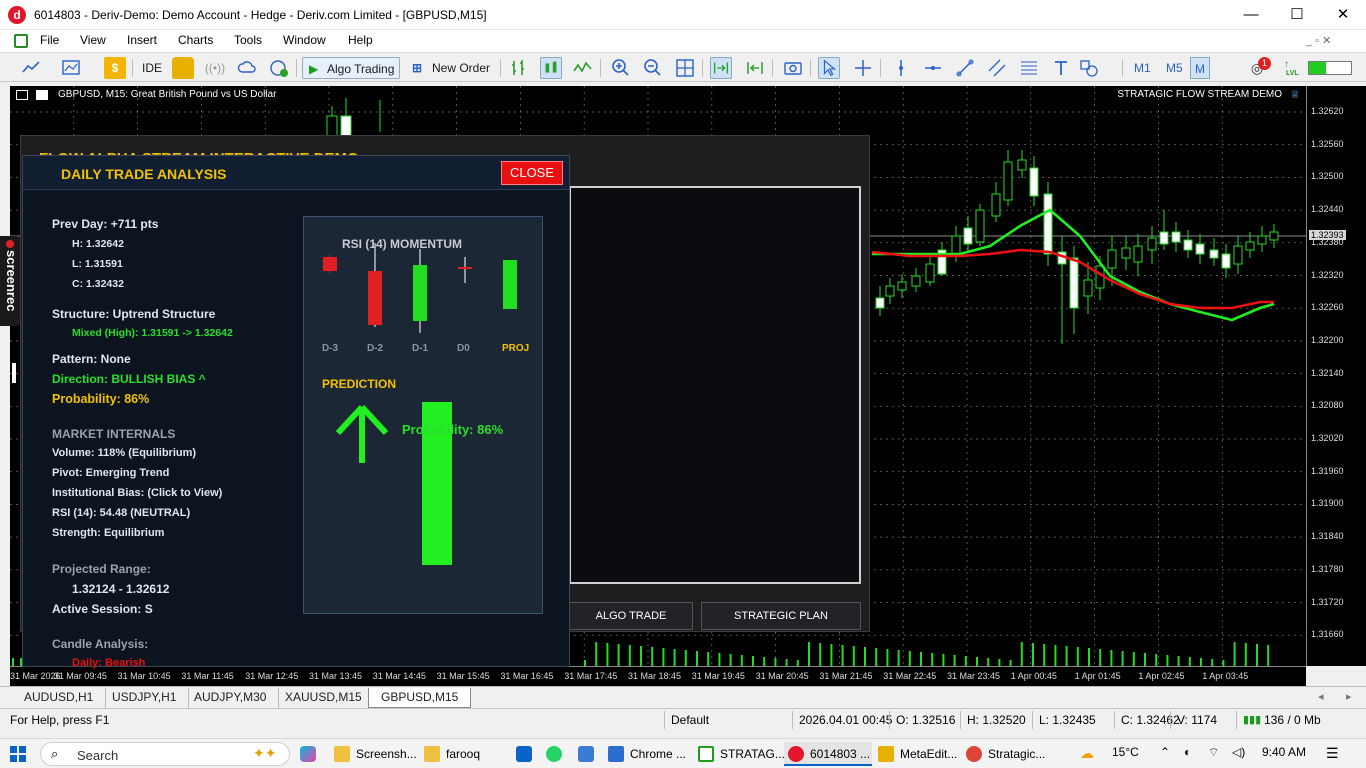 Image resolution: width=1366 pixels, height=768 pixels. I want to click on line-chart-icon, so click(583, 68).